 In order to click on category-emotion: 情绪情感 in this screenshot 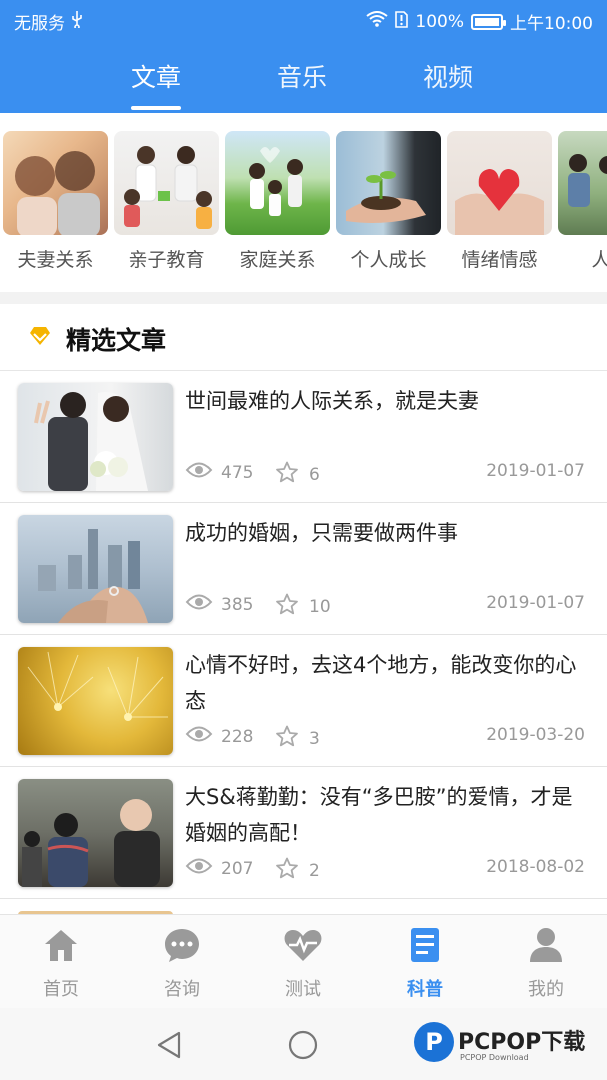, I will do `click(499, 201)`.